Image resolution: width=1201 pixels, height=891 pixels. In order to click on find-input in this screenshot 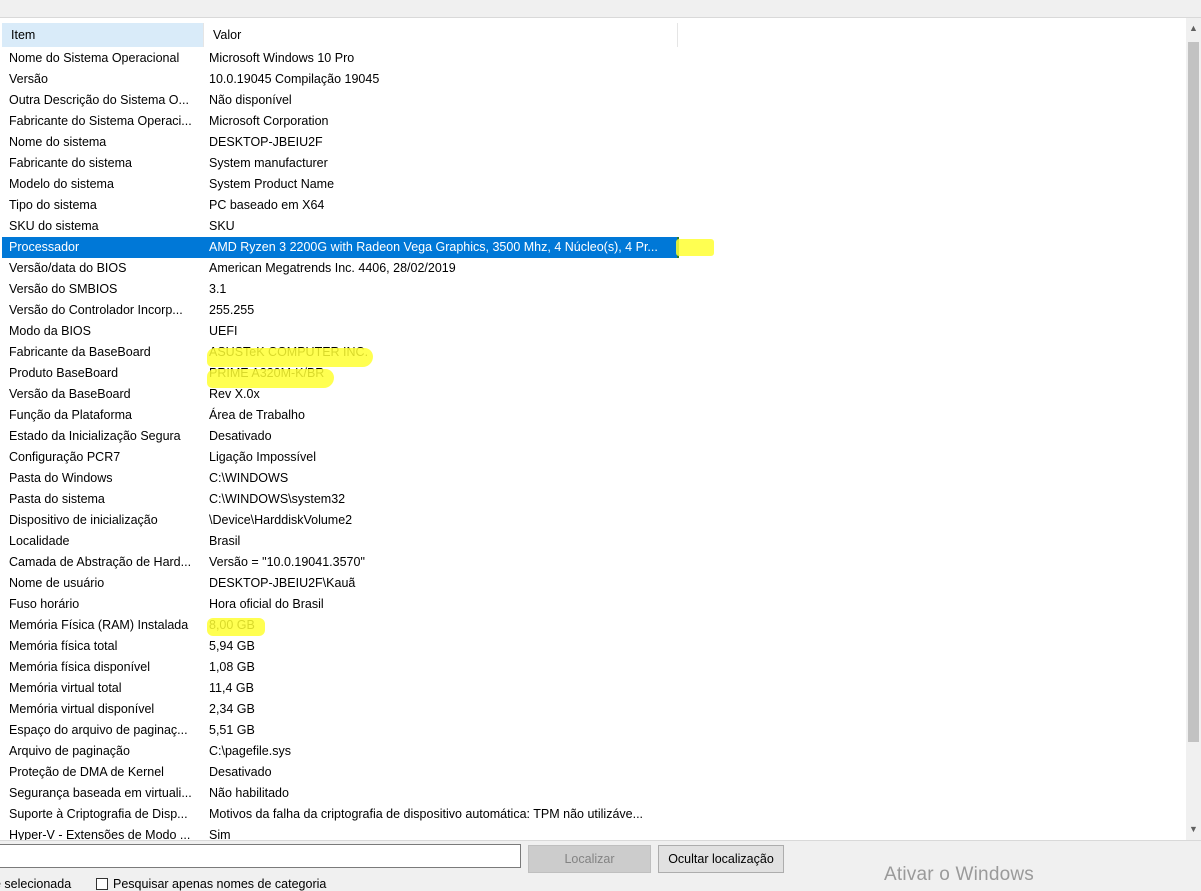, I will do `click(260, 856)`.